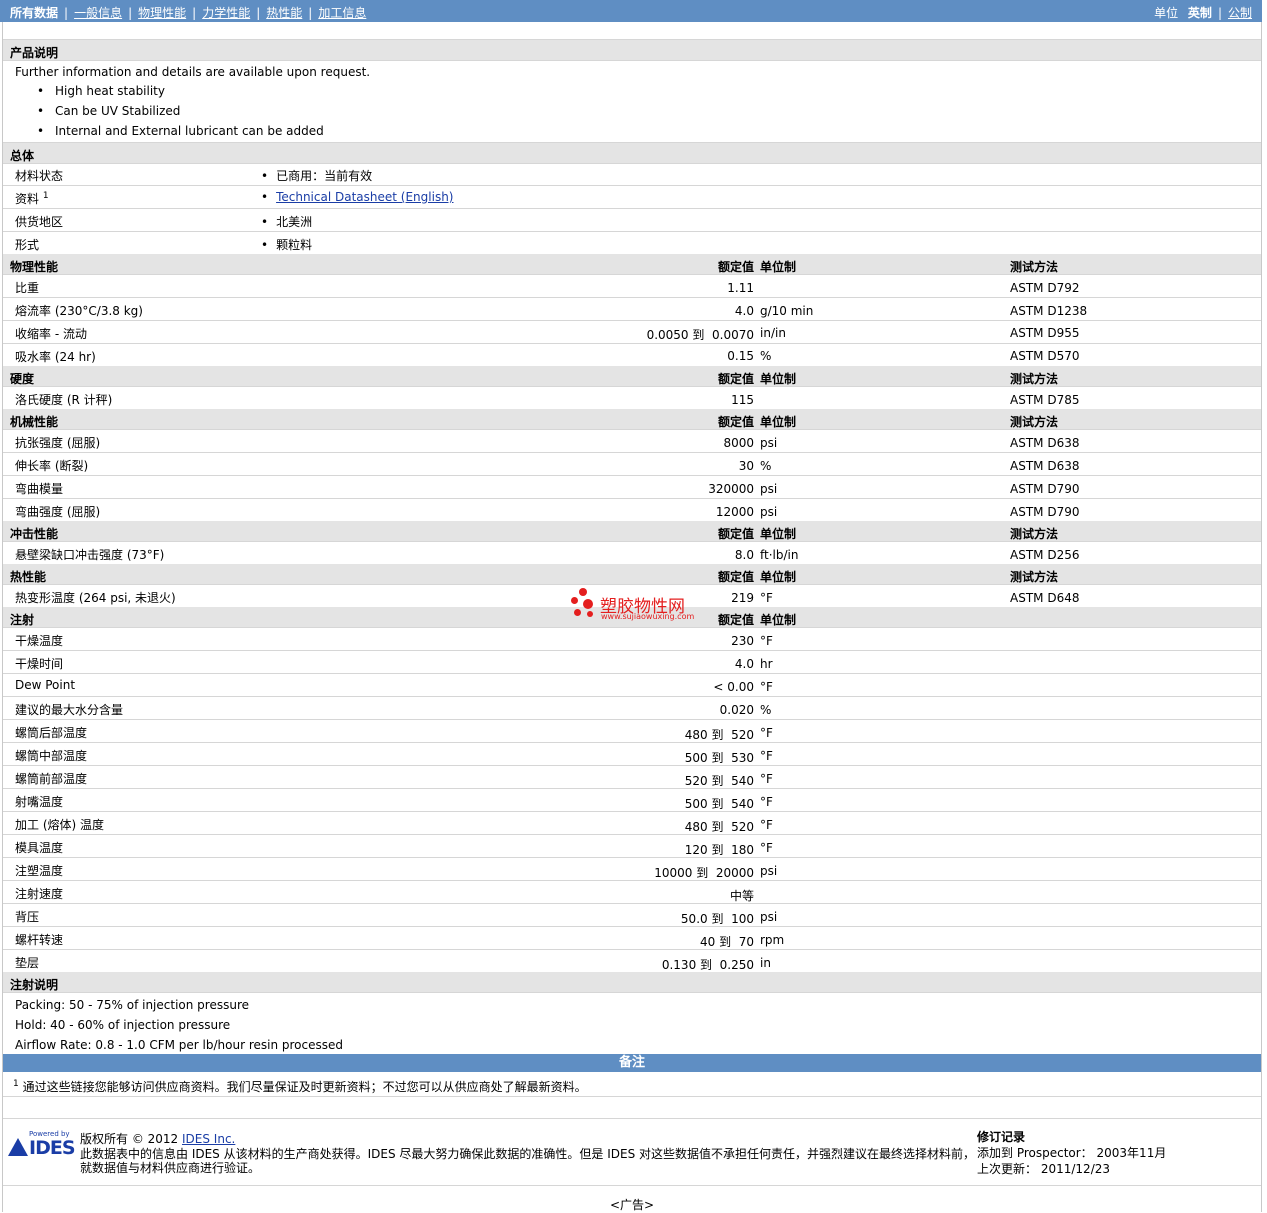  What do you see at coordinates (98, 13) in the screenshot?
I see `nav-general-info: 一般信息` at bounding box center [98, 13].